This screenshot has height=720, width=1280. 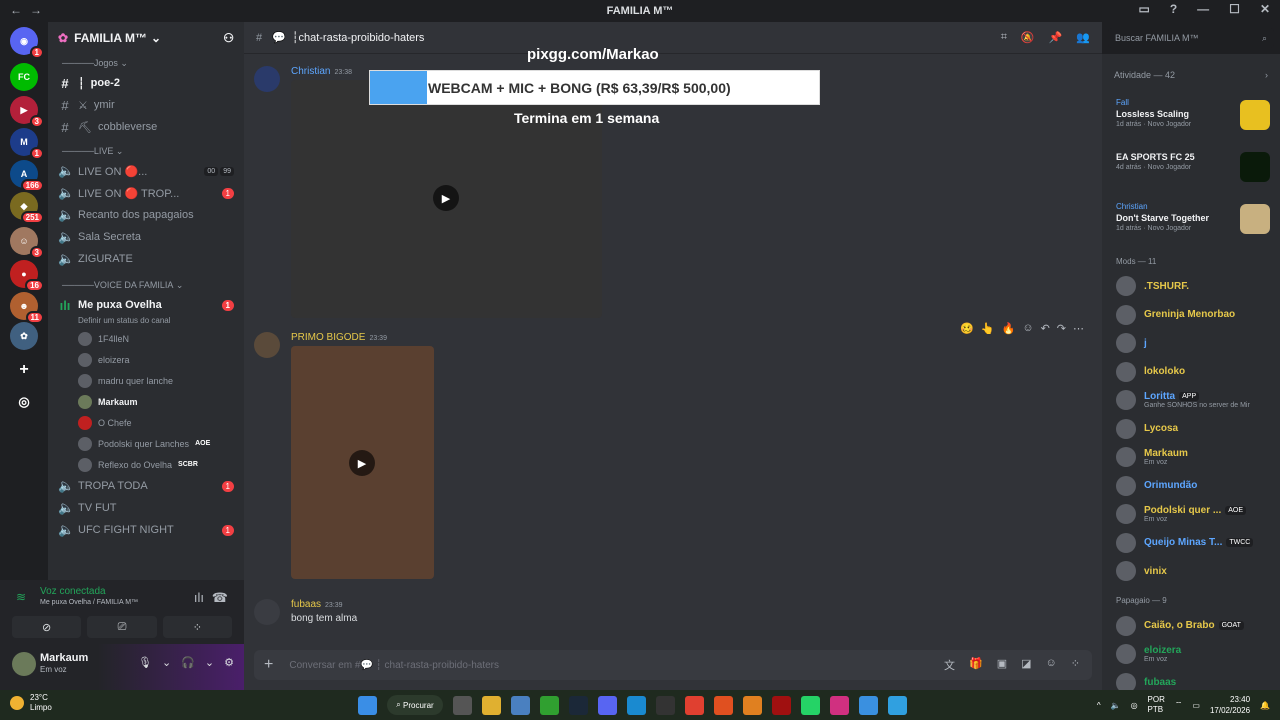 I want to click on guild-icon-6: ● 16, so click(x=27, y=276).